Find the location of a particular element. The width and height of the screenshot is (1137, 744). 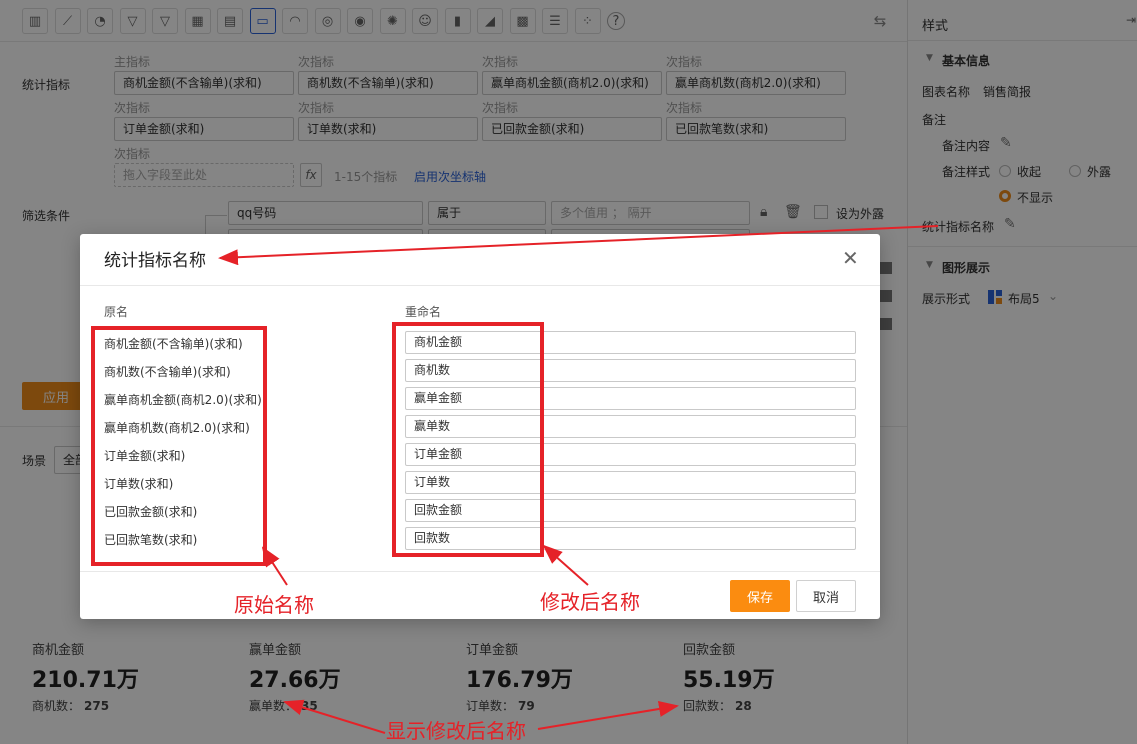

original-name-header: 原名 is located at coordinates (116, 312).